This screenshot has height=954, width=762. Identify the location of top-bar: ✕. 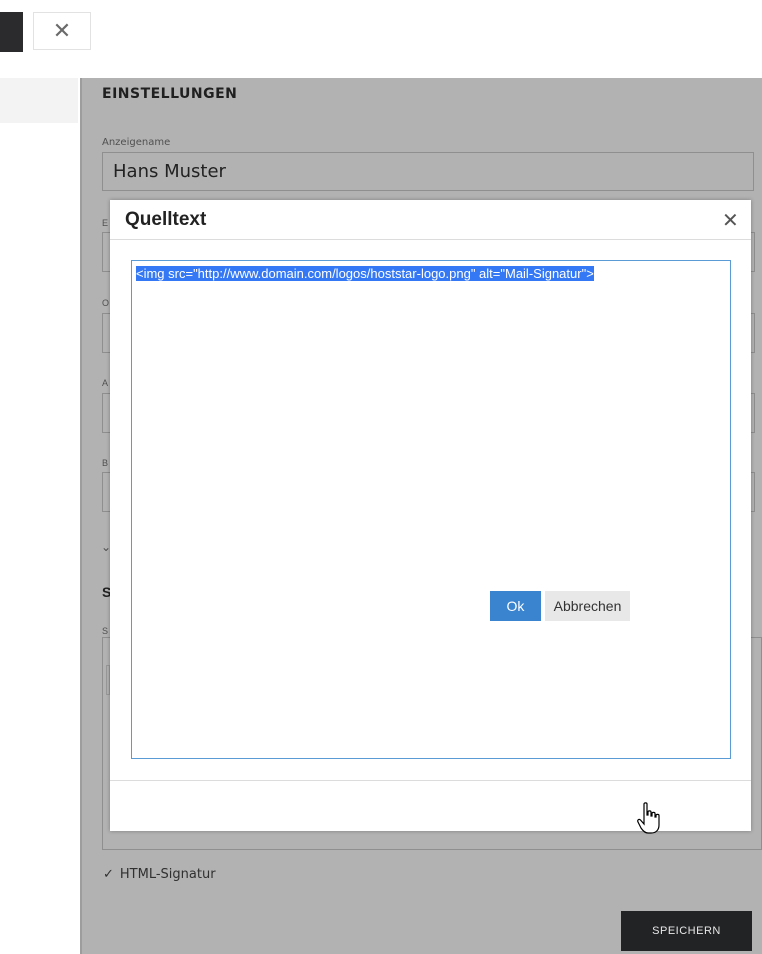
(381, 39).